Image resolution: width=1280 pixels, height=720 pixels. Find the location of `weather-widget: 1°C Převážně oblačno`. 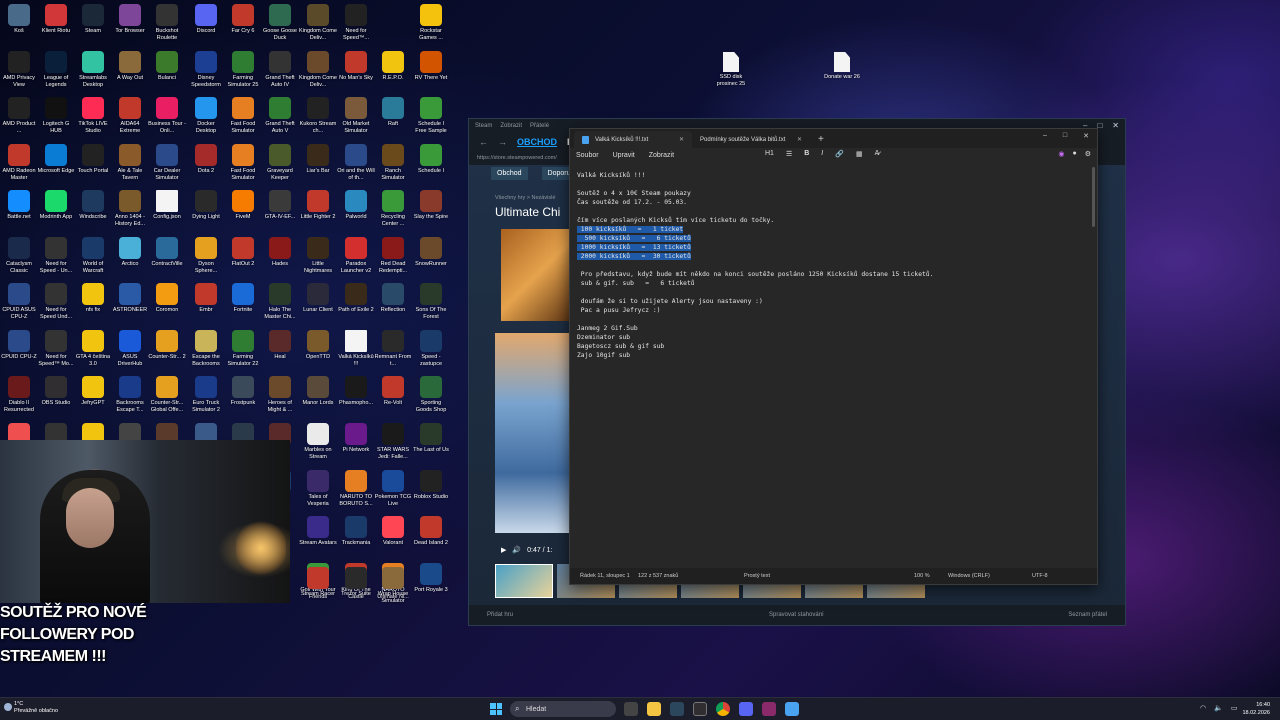

weather-widget: 1°C Převážně oblačno is located at coordinates (36, 708).